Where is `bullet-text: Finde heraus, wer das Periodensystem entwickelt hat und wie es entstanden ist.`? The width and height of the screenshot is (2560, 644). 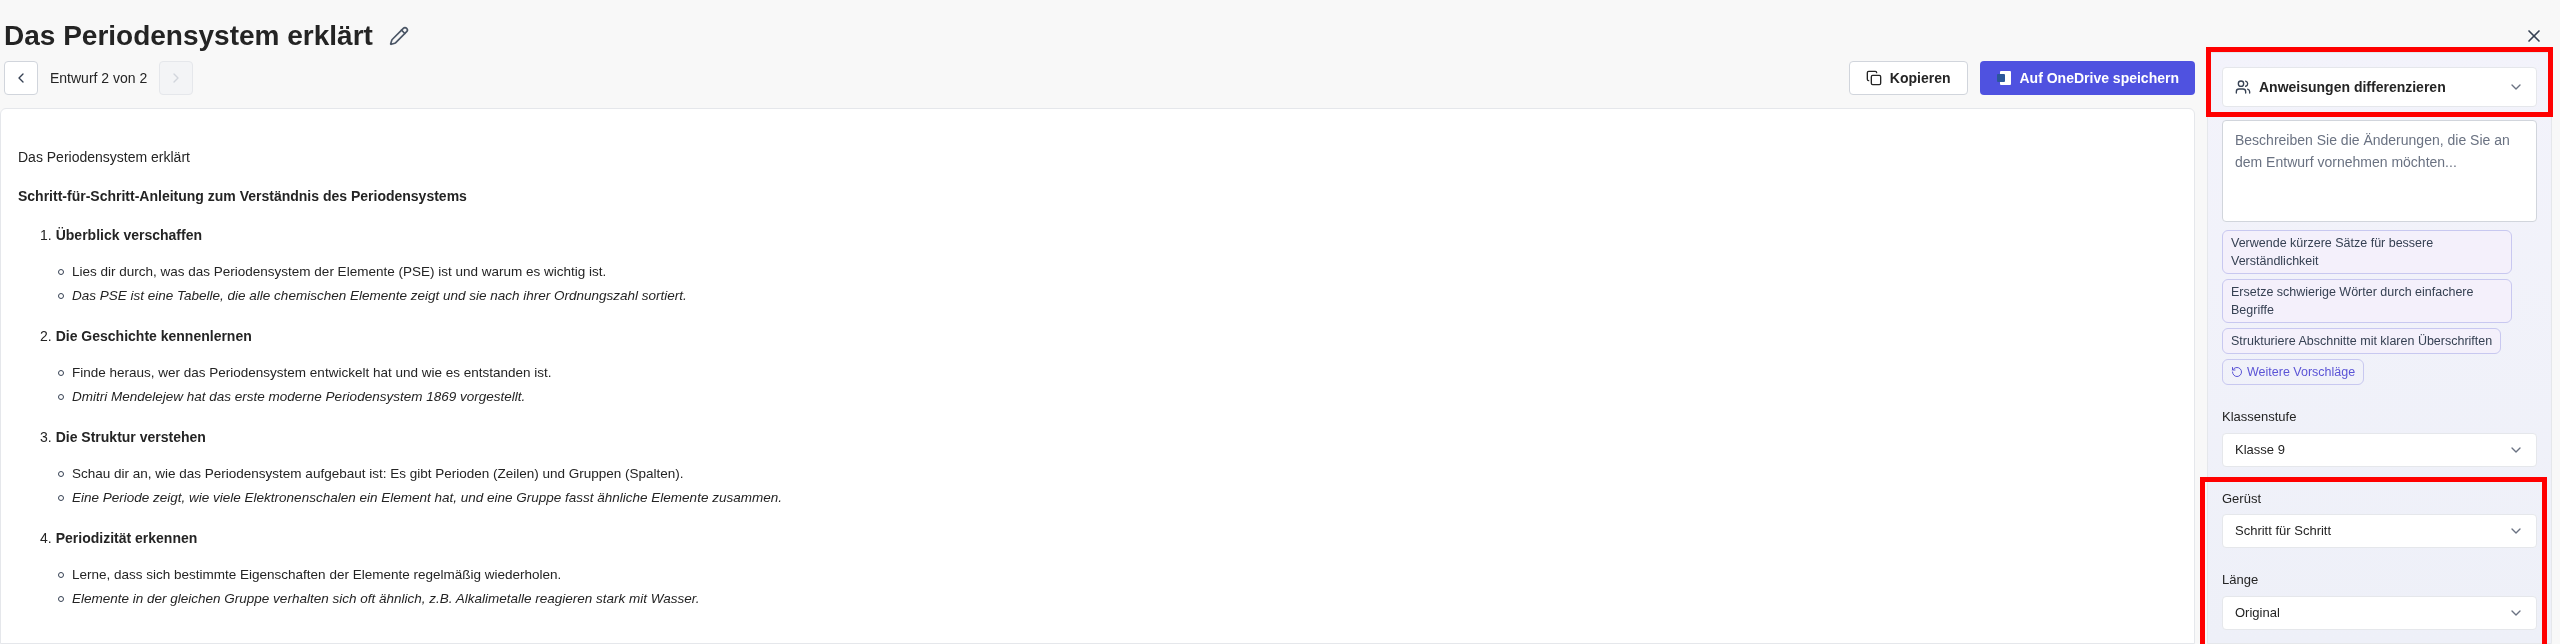
bullet-text: Finde heraus, wer das Periodensystem entwickelt hat und wie es entstanden ist. is located at coordinates (312, 372).